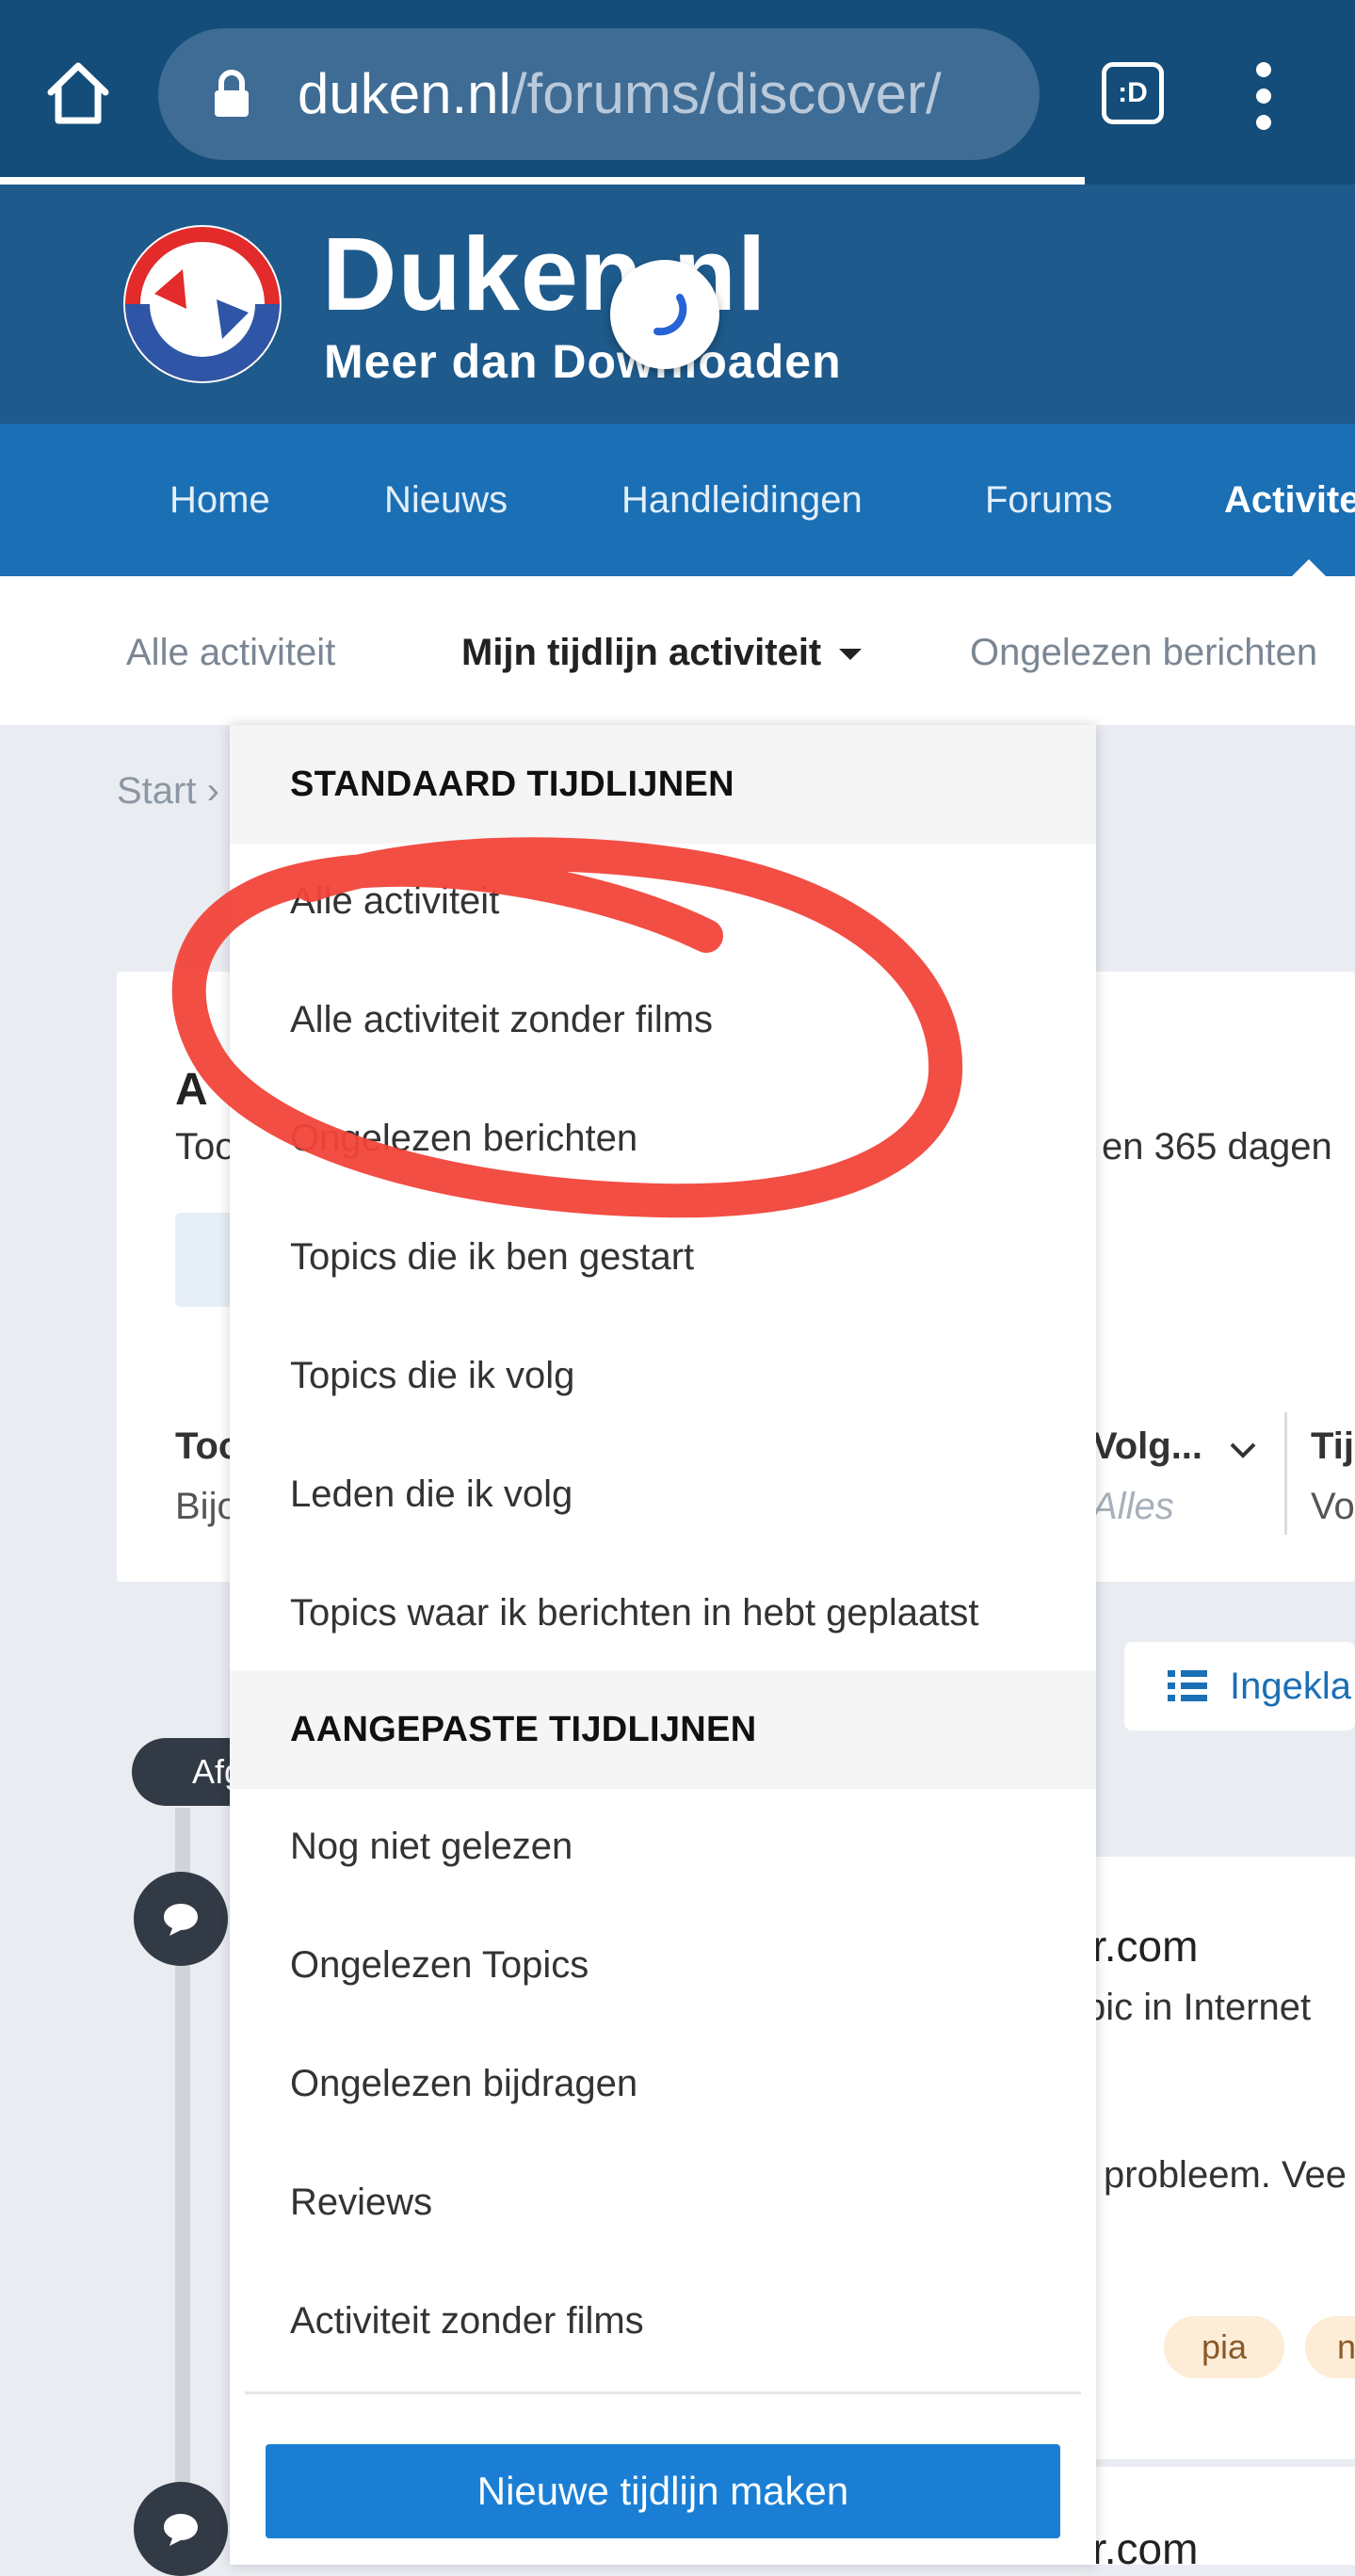 Image resolution: width=1355 pixels, height=2576 pixels. I want to click on stream-desc-right: en 365 dagen, so click(1217, 1146).